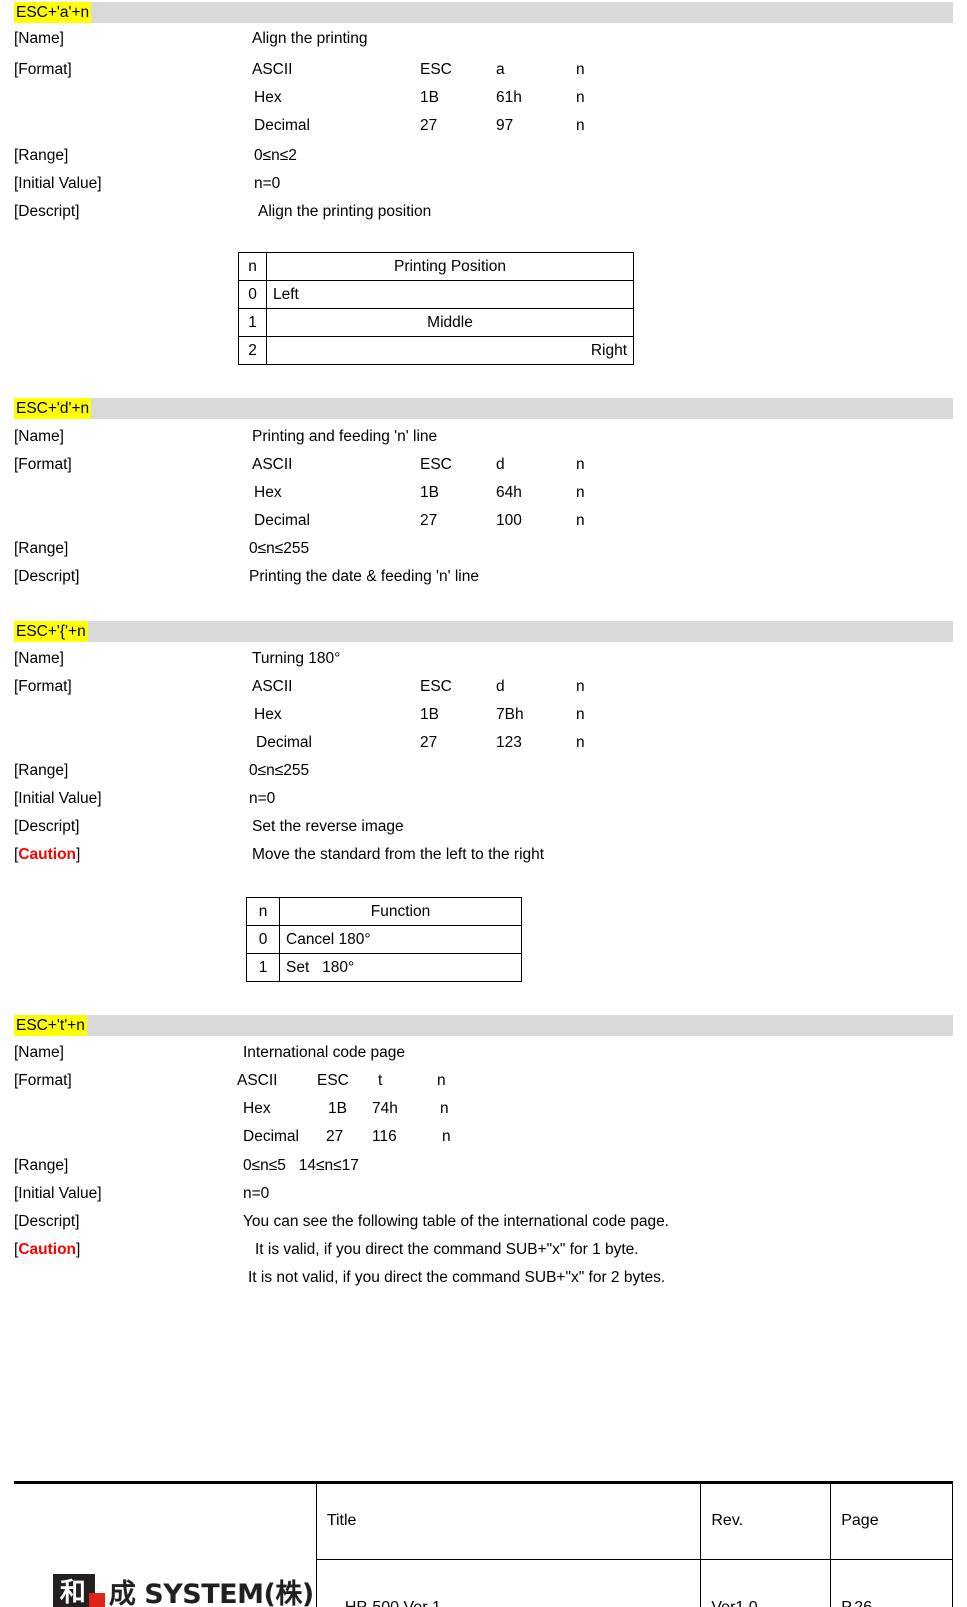  I want to click on cell-n: 2, so click(252, 350).